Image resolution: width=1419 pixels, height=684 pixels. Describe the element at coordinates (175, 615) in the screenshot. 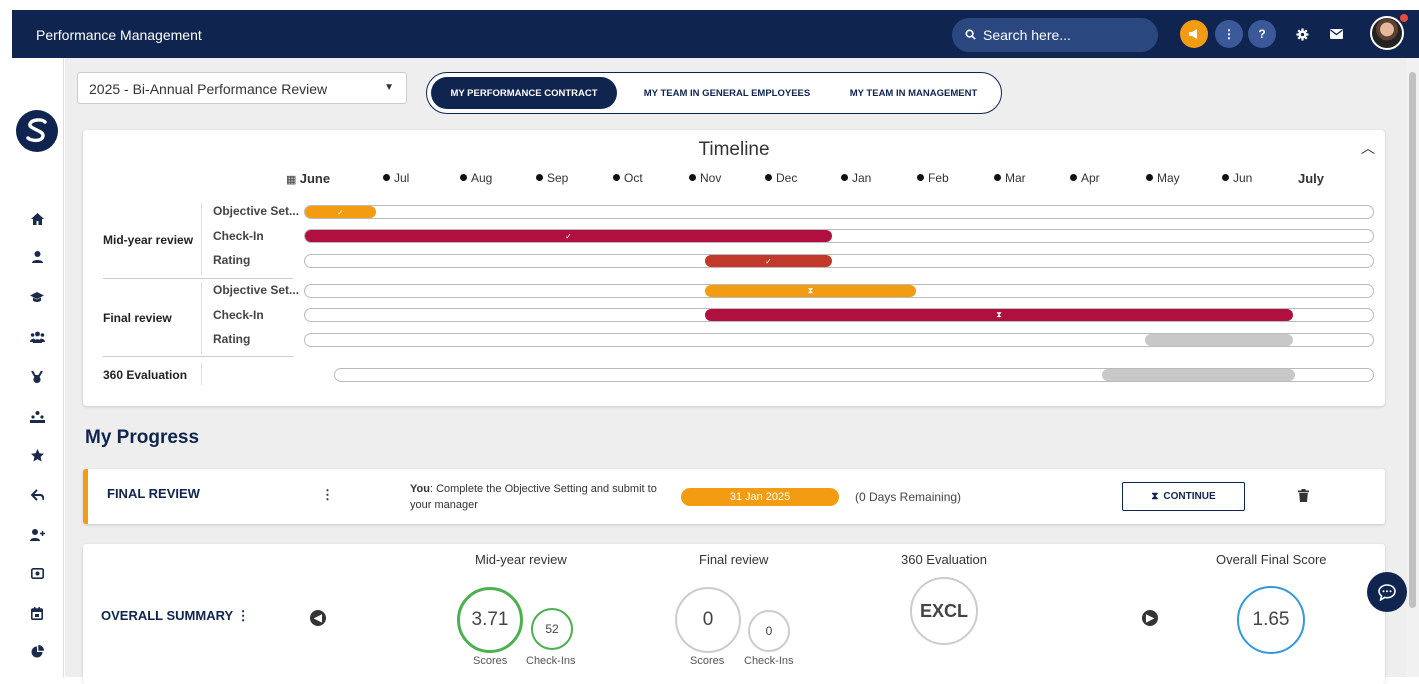

I see `overall-summary-title: OVERALL SUMMARY ⋮` at that location.